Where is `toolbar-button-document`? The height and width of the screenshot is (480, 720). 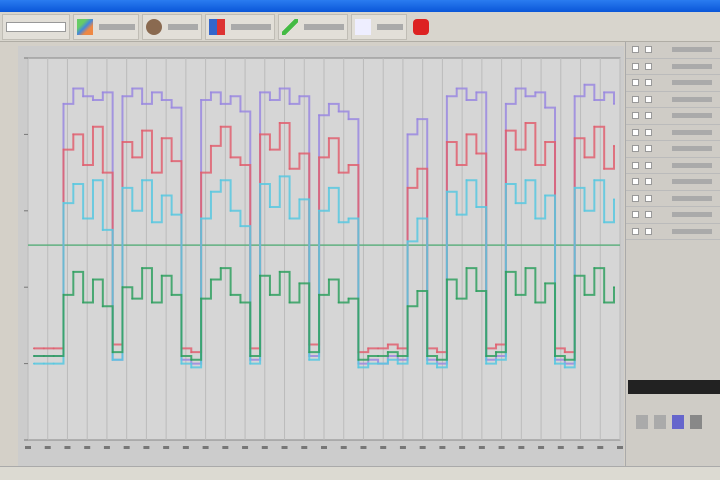
toolbar-button-document is located at coordinates (379, 26).